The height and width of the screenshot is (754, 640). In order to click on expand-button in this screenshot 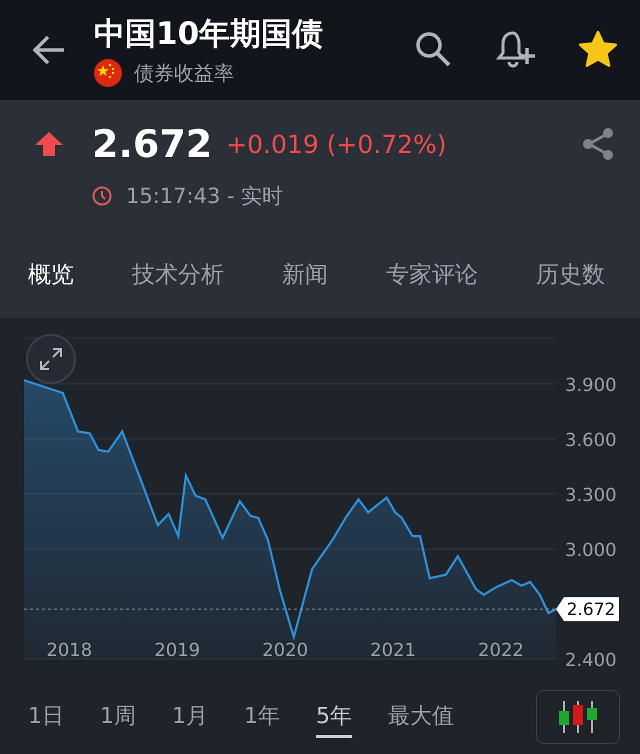, I will do `click(51, 359)`.